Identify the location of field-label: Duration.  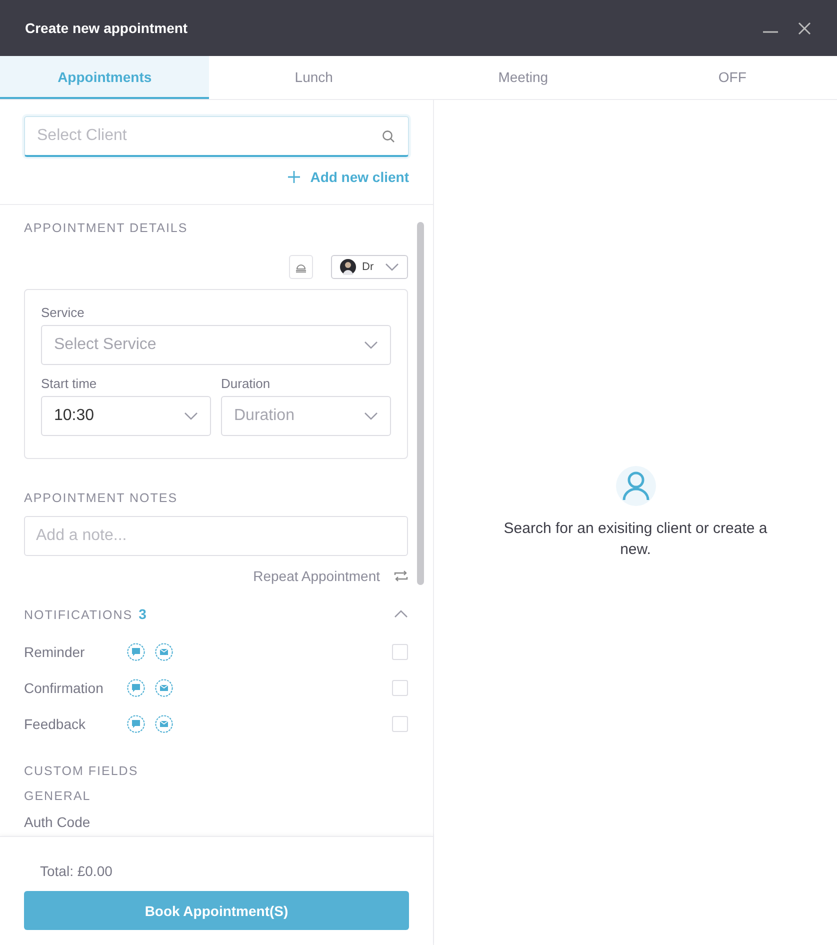
(246, 383).